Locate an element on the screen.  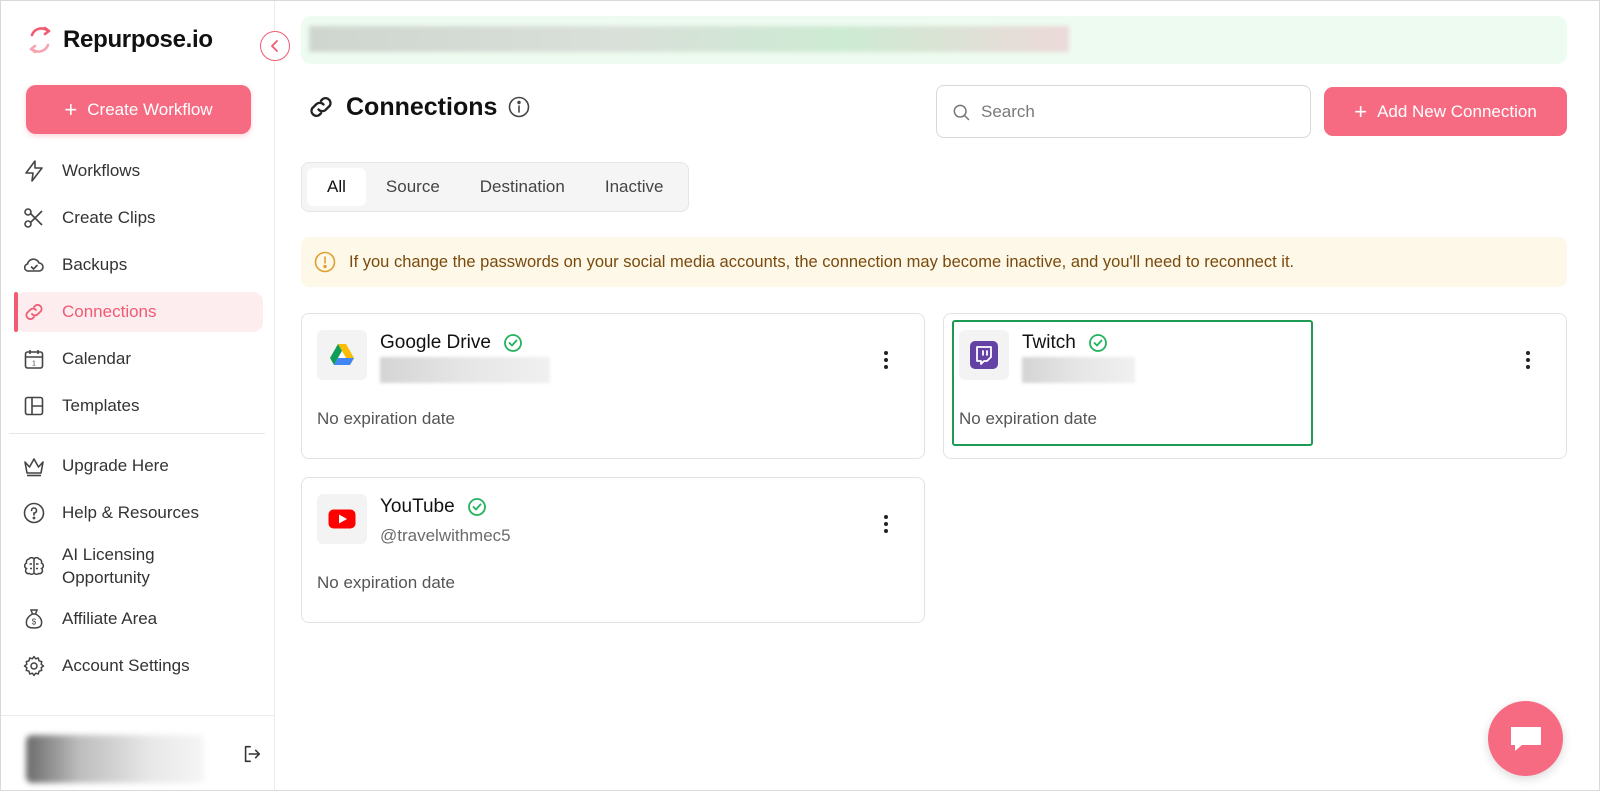
chat-icon is located at coordinates (1525, 738).